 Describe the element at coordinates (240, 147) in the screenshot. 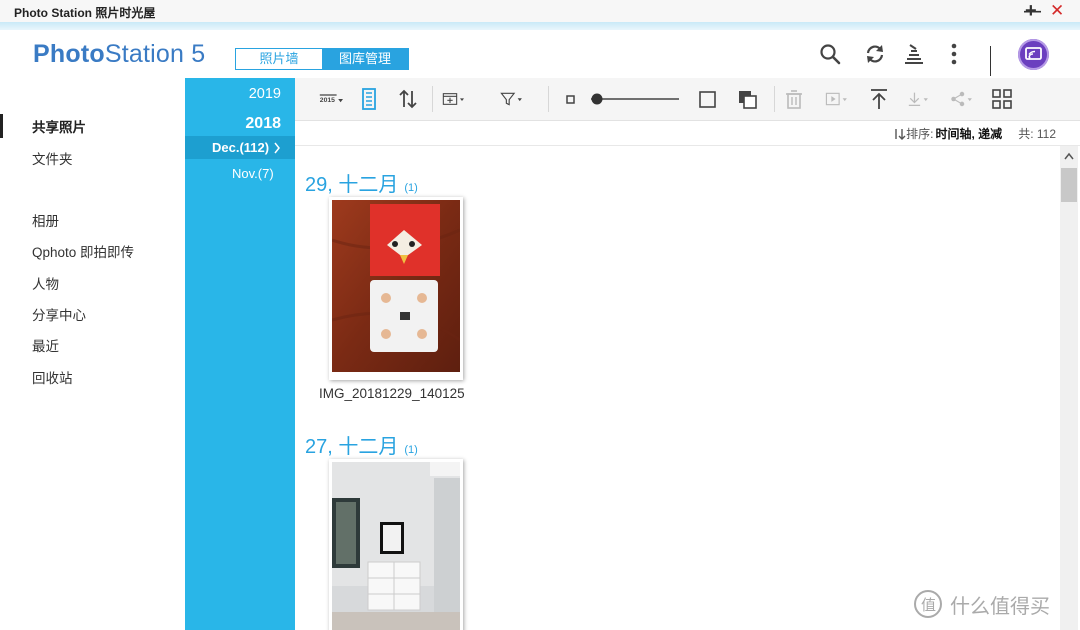

I see `timeline-month-dec: Dec.(112)` at that location.